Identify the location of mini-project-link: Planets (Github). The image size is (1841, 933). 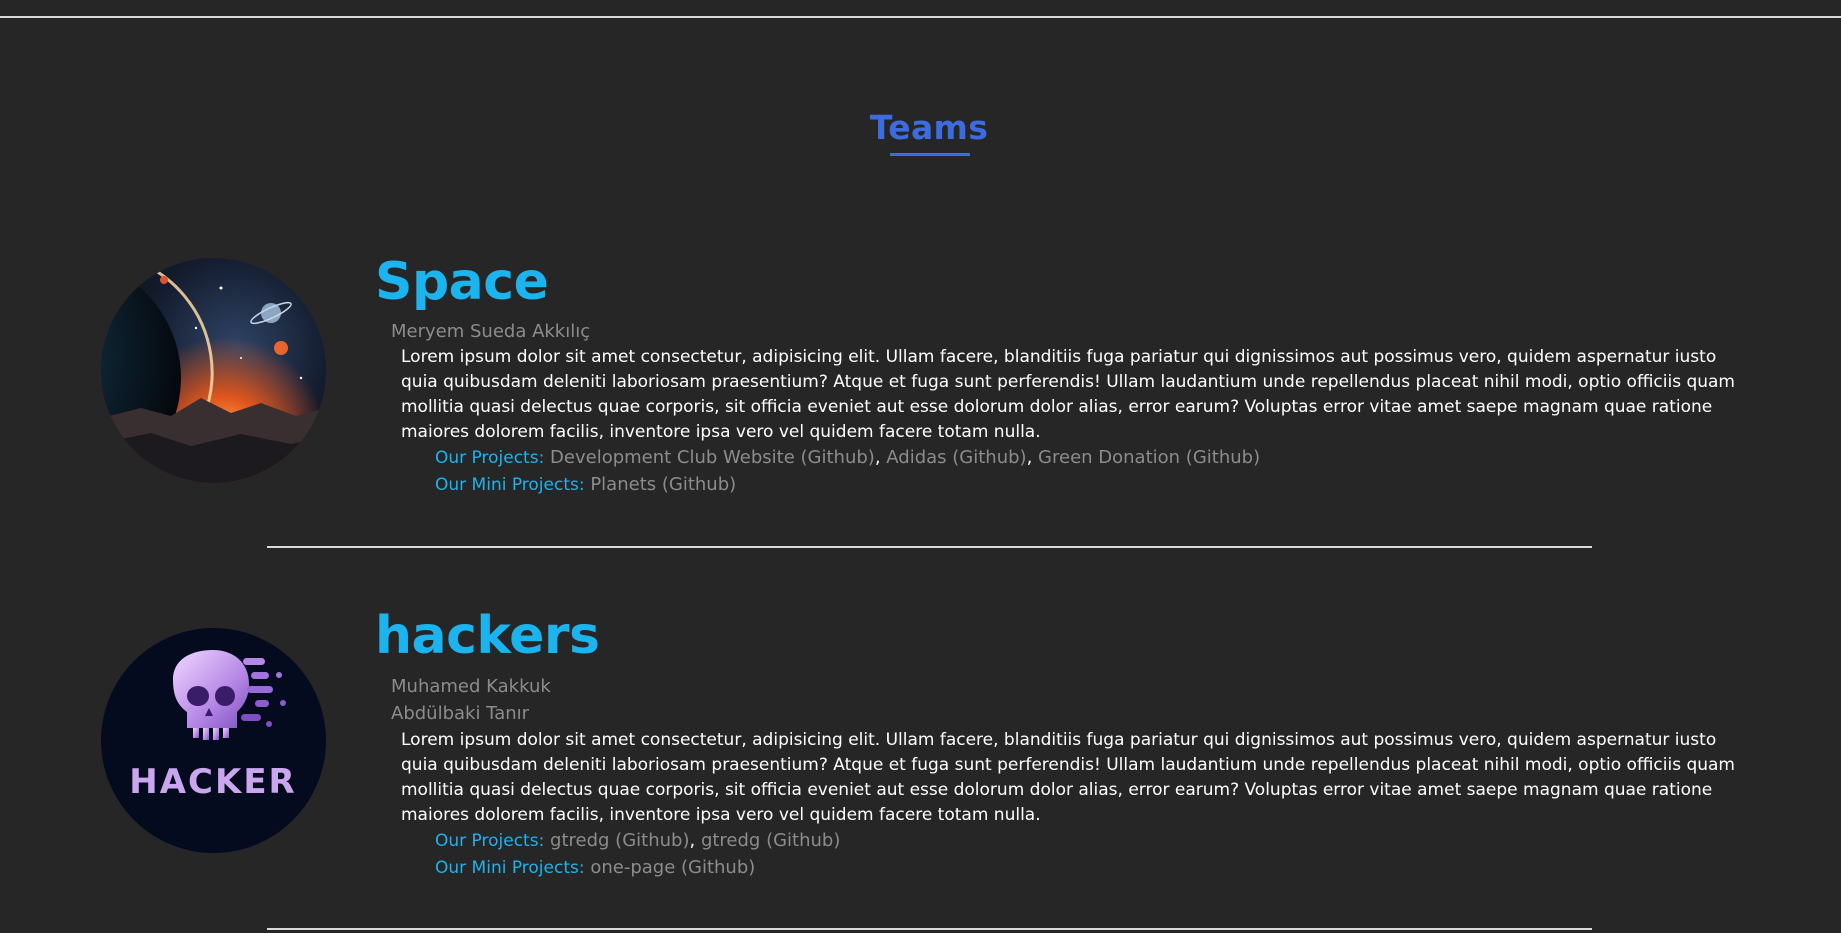
(663, 484).